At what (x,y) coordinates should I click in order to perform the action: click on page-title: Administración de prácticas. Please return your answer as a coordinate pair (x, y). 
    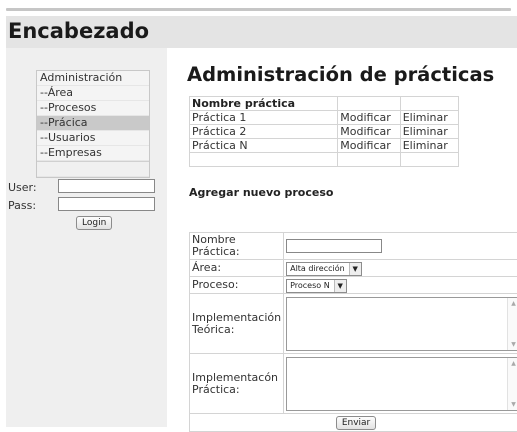
    Looking at the image, I should click on (340, 74).